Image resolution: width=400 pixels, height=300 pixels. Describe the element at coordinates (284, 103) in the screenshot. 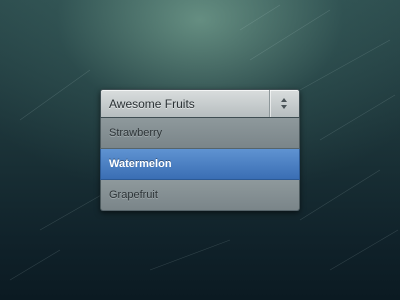

I see `dropdown-toggle-button` at that location.